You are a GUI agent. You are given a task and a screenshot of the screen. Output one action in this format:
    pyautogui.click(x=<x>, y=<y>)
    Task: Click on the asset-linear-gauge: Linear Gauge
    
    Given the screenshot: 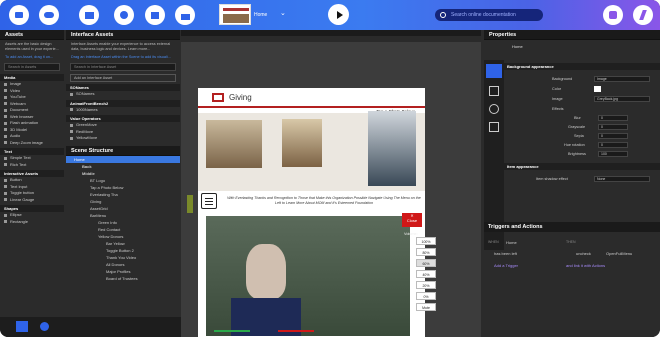 What is the action you would take?
    pyautogui.click(x=32, y=200)
    